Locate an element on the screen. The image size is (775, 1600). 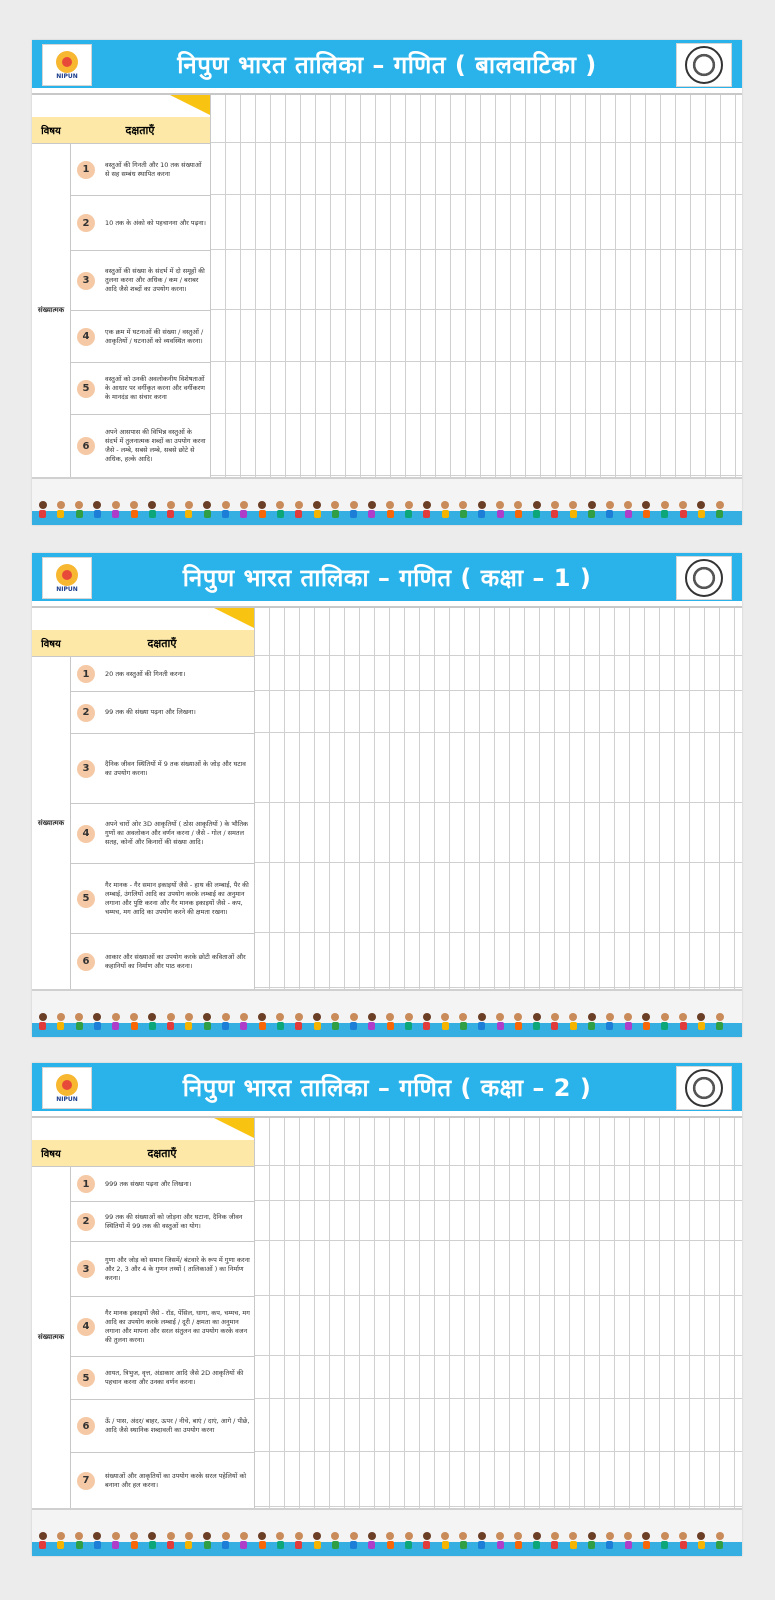
row-number-badge: 5 is located at coordinates (86, 388).